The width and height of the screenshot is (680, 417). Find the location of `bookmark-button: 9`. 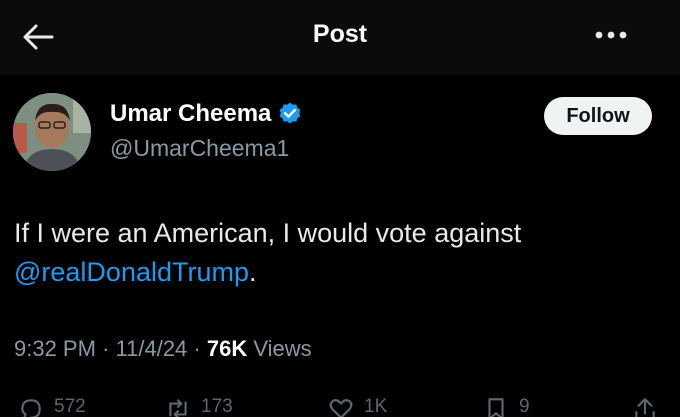

bookmark-button: 9 is located at coordinates (506, 406).